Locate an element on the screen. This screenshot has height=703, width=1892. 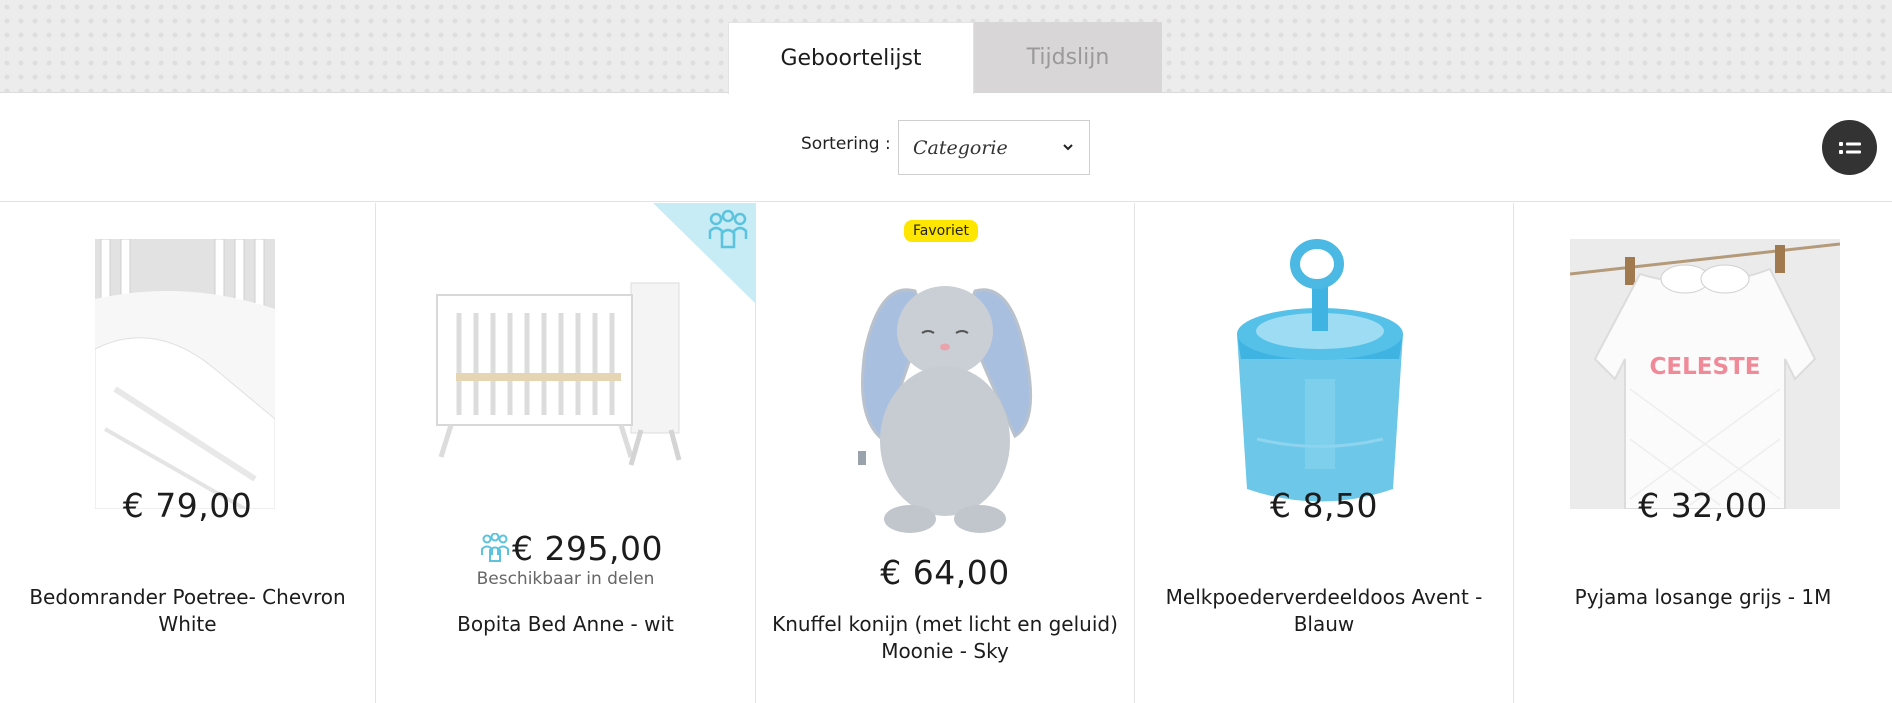
product-name: Pyjama losange grijs - 1M is located at coordinates (1703, 597).